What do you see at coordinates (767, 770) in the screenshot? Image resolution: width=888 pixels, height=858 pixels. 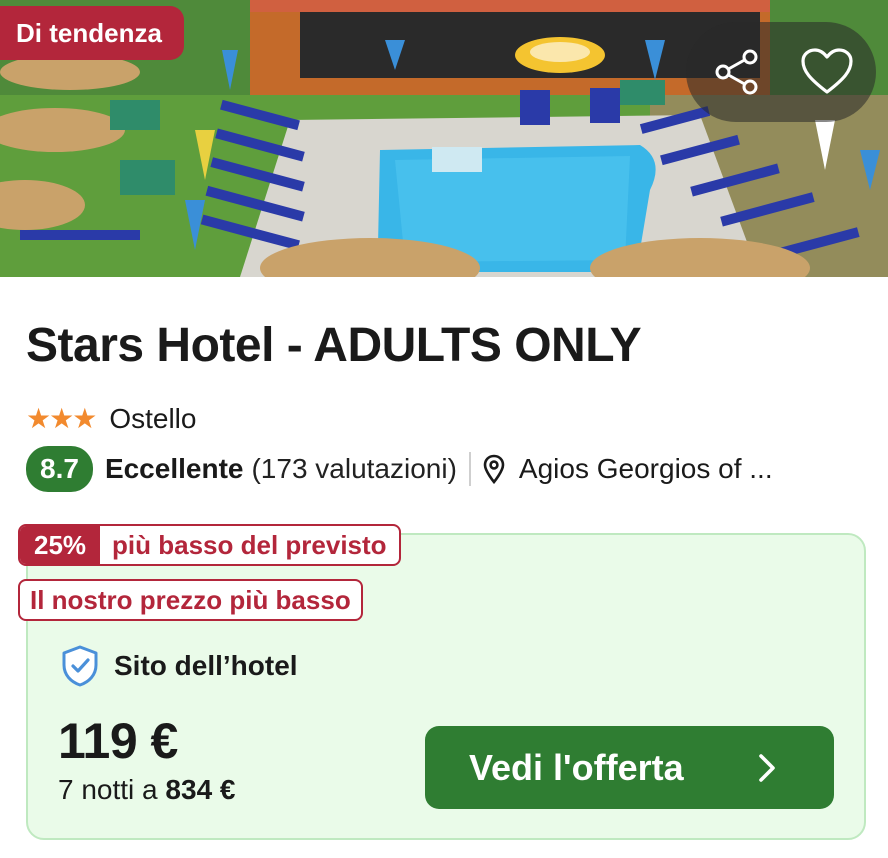 I see `chevron-right-icon` at bounding box center [767, 770].